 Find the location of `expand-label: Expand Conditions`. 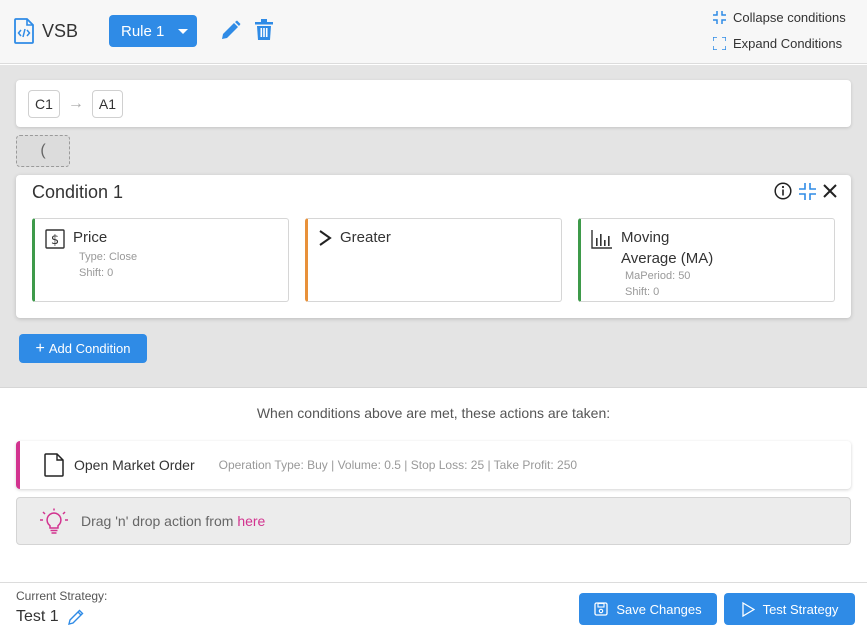

expand-label: Expand Conditions is located at coordinates (788, 43).